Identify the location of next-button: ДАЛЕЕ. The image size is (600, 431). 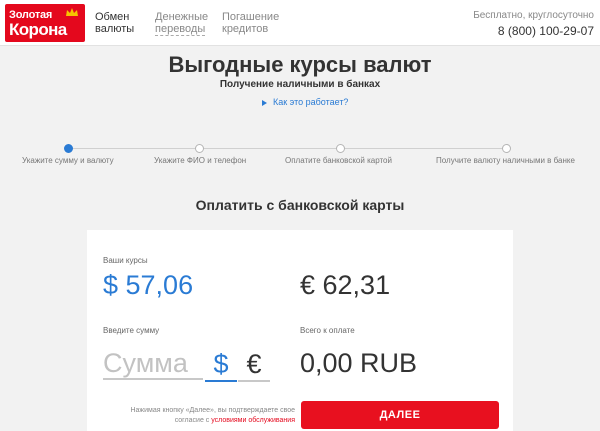
(400, 415).